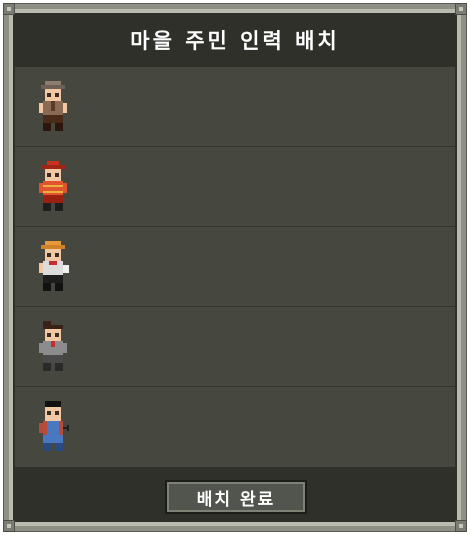 This screenshot has width=470, height=535. I want to click on farmer-villager-icon, so click(53, 107).